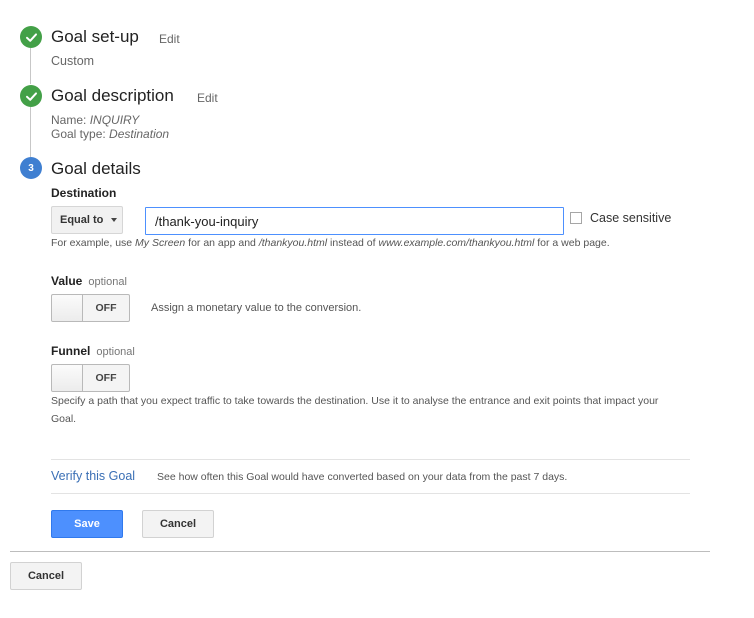 This screenshot has height=618, width=754. What do you see at coordinates (64, 419) in the screenshot?
I see `funnel-description-line2: Goal.` at bounding box center [64, 419].